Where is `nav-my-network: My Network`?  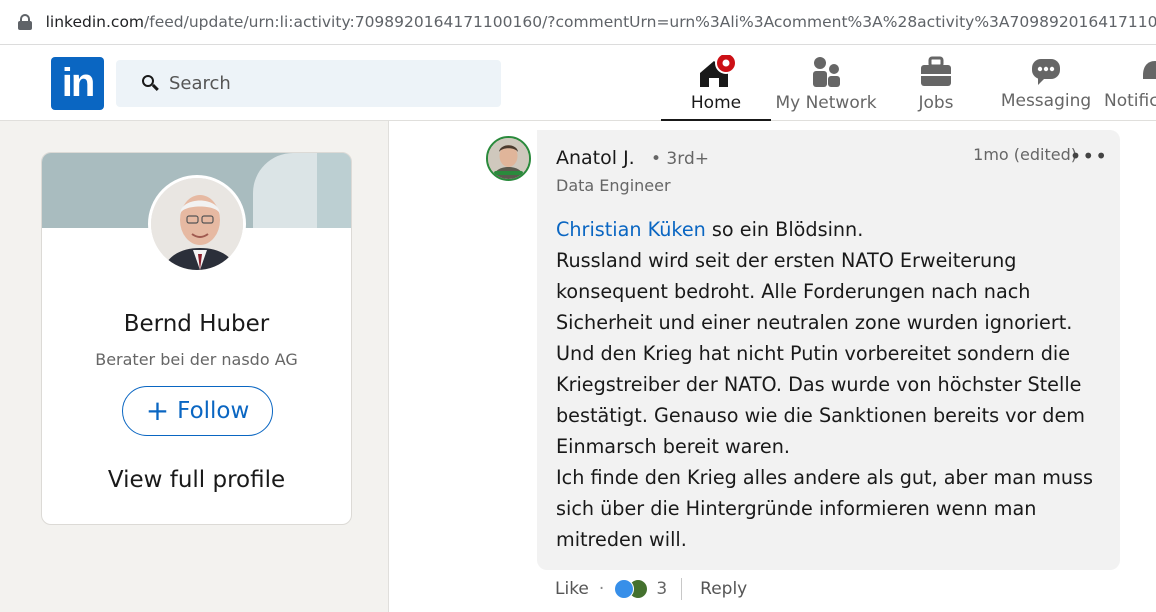 nav-my-network: My Network is located at coordinates (826, 83).